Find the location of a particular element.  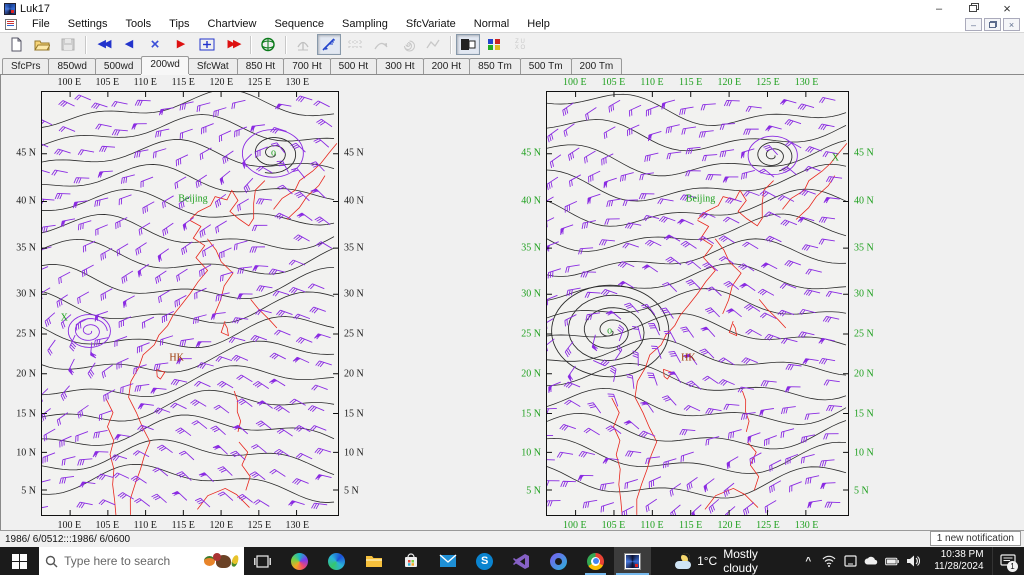

tab-500wd: 500wd is located at coordinates (118, 66).